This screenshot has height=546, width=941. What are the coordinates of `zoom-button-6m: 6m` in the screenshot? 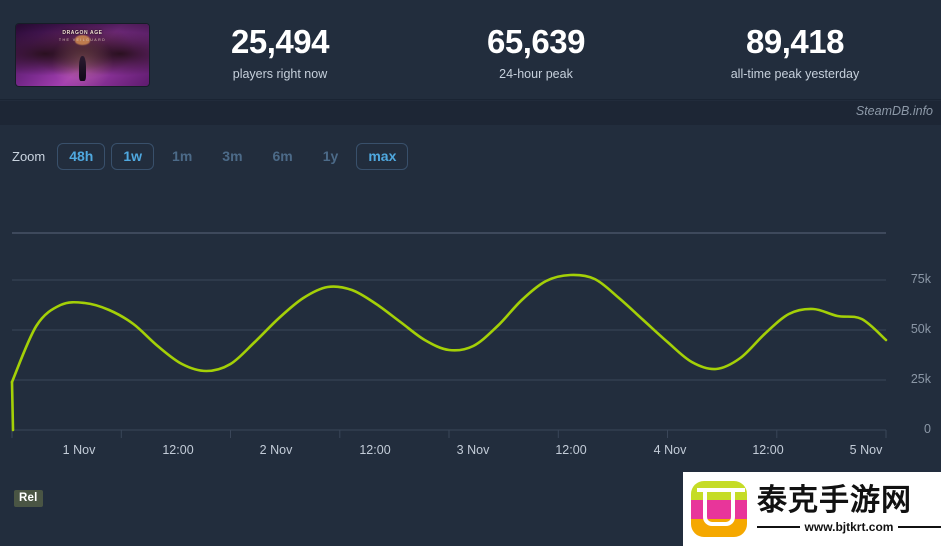 It's located at (283, 156).